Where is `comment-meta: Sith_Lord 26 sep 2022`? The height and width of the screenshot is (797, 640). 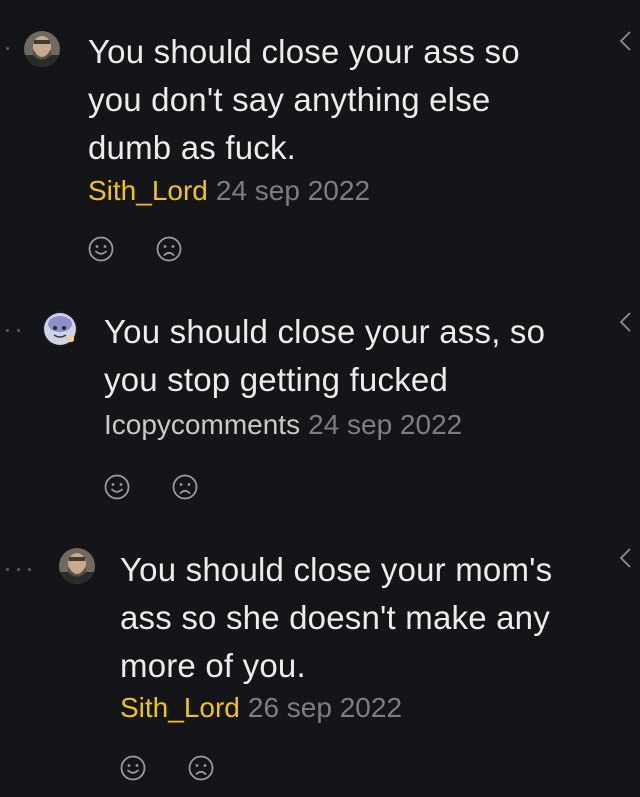 comment-meta: Sith_Lord 26 sep 2022 is located at coordinates (261, 708).